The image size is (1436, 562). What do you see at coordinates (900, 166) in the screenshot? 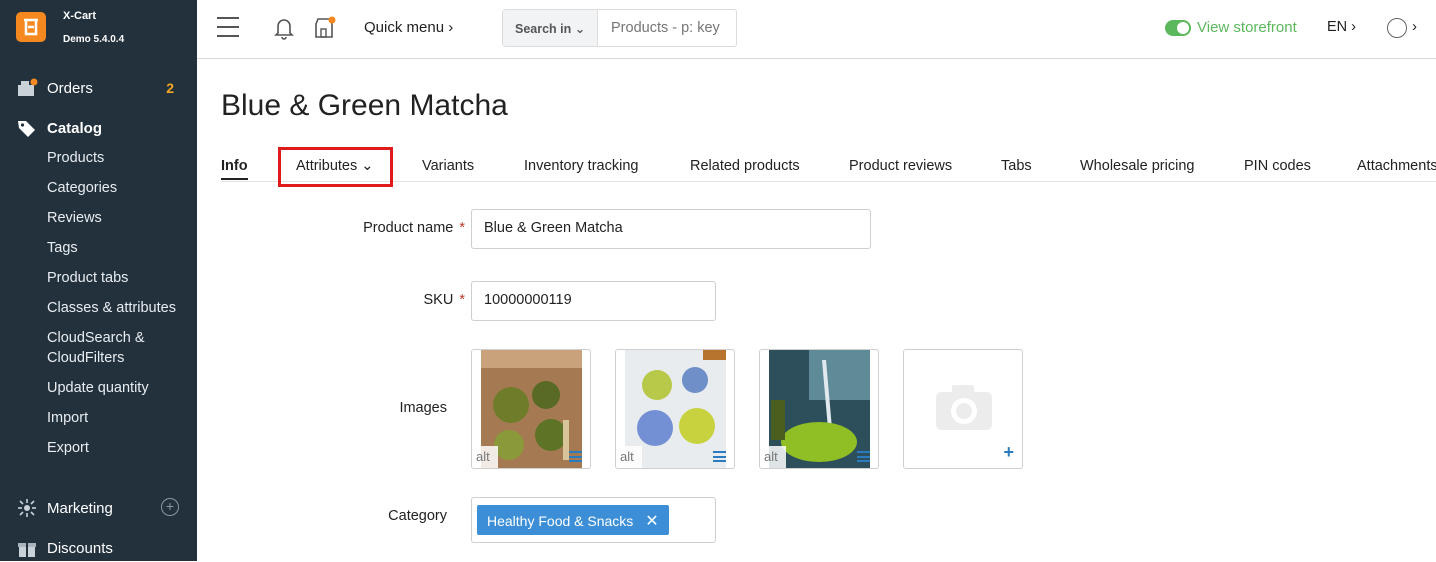
I see `tab-product-reviews: Product reviews` at bounding box center [900, 166].